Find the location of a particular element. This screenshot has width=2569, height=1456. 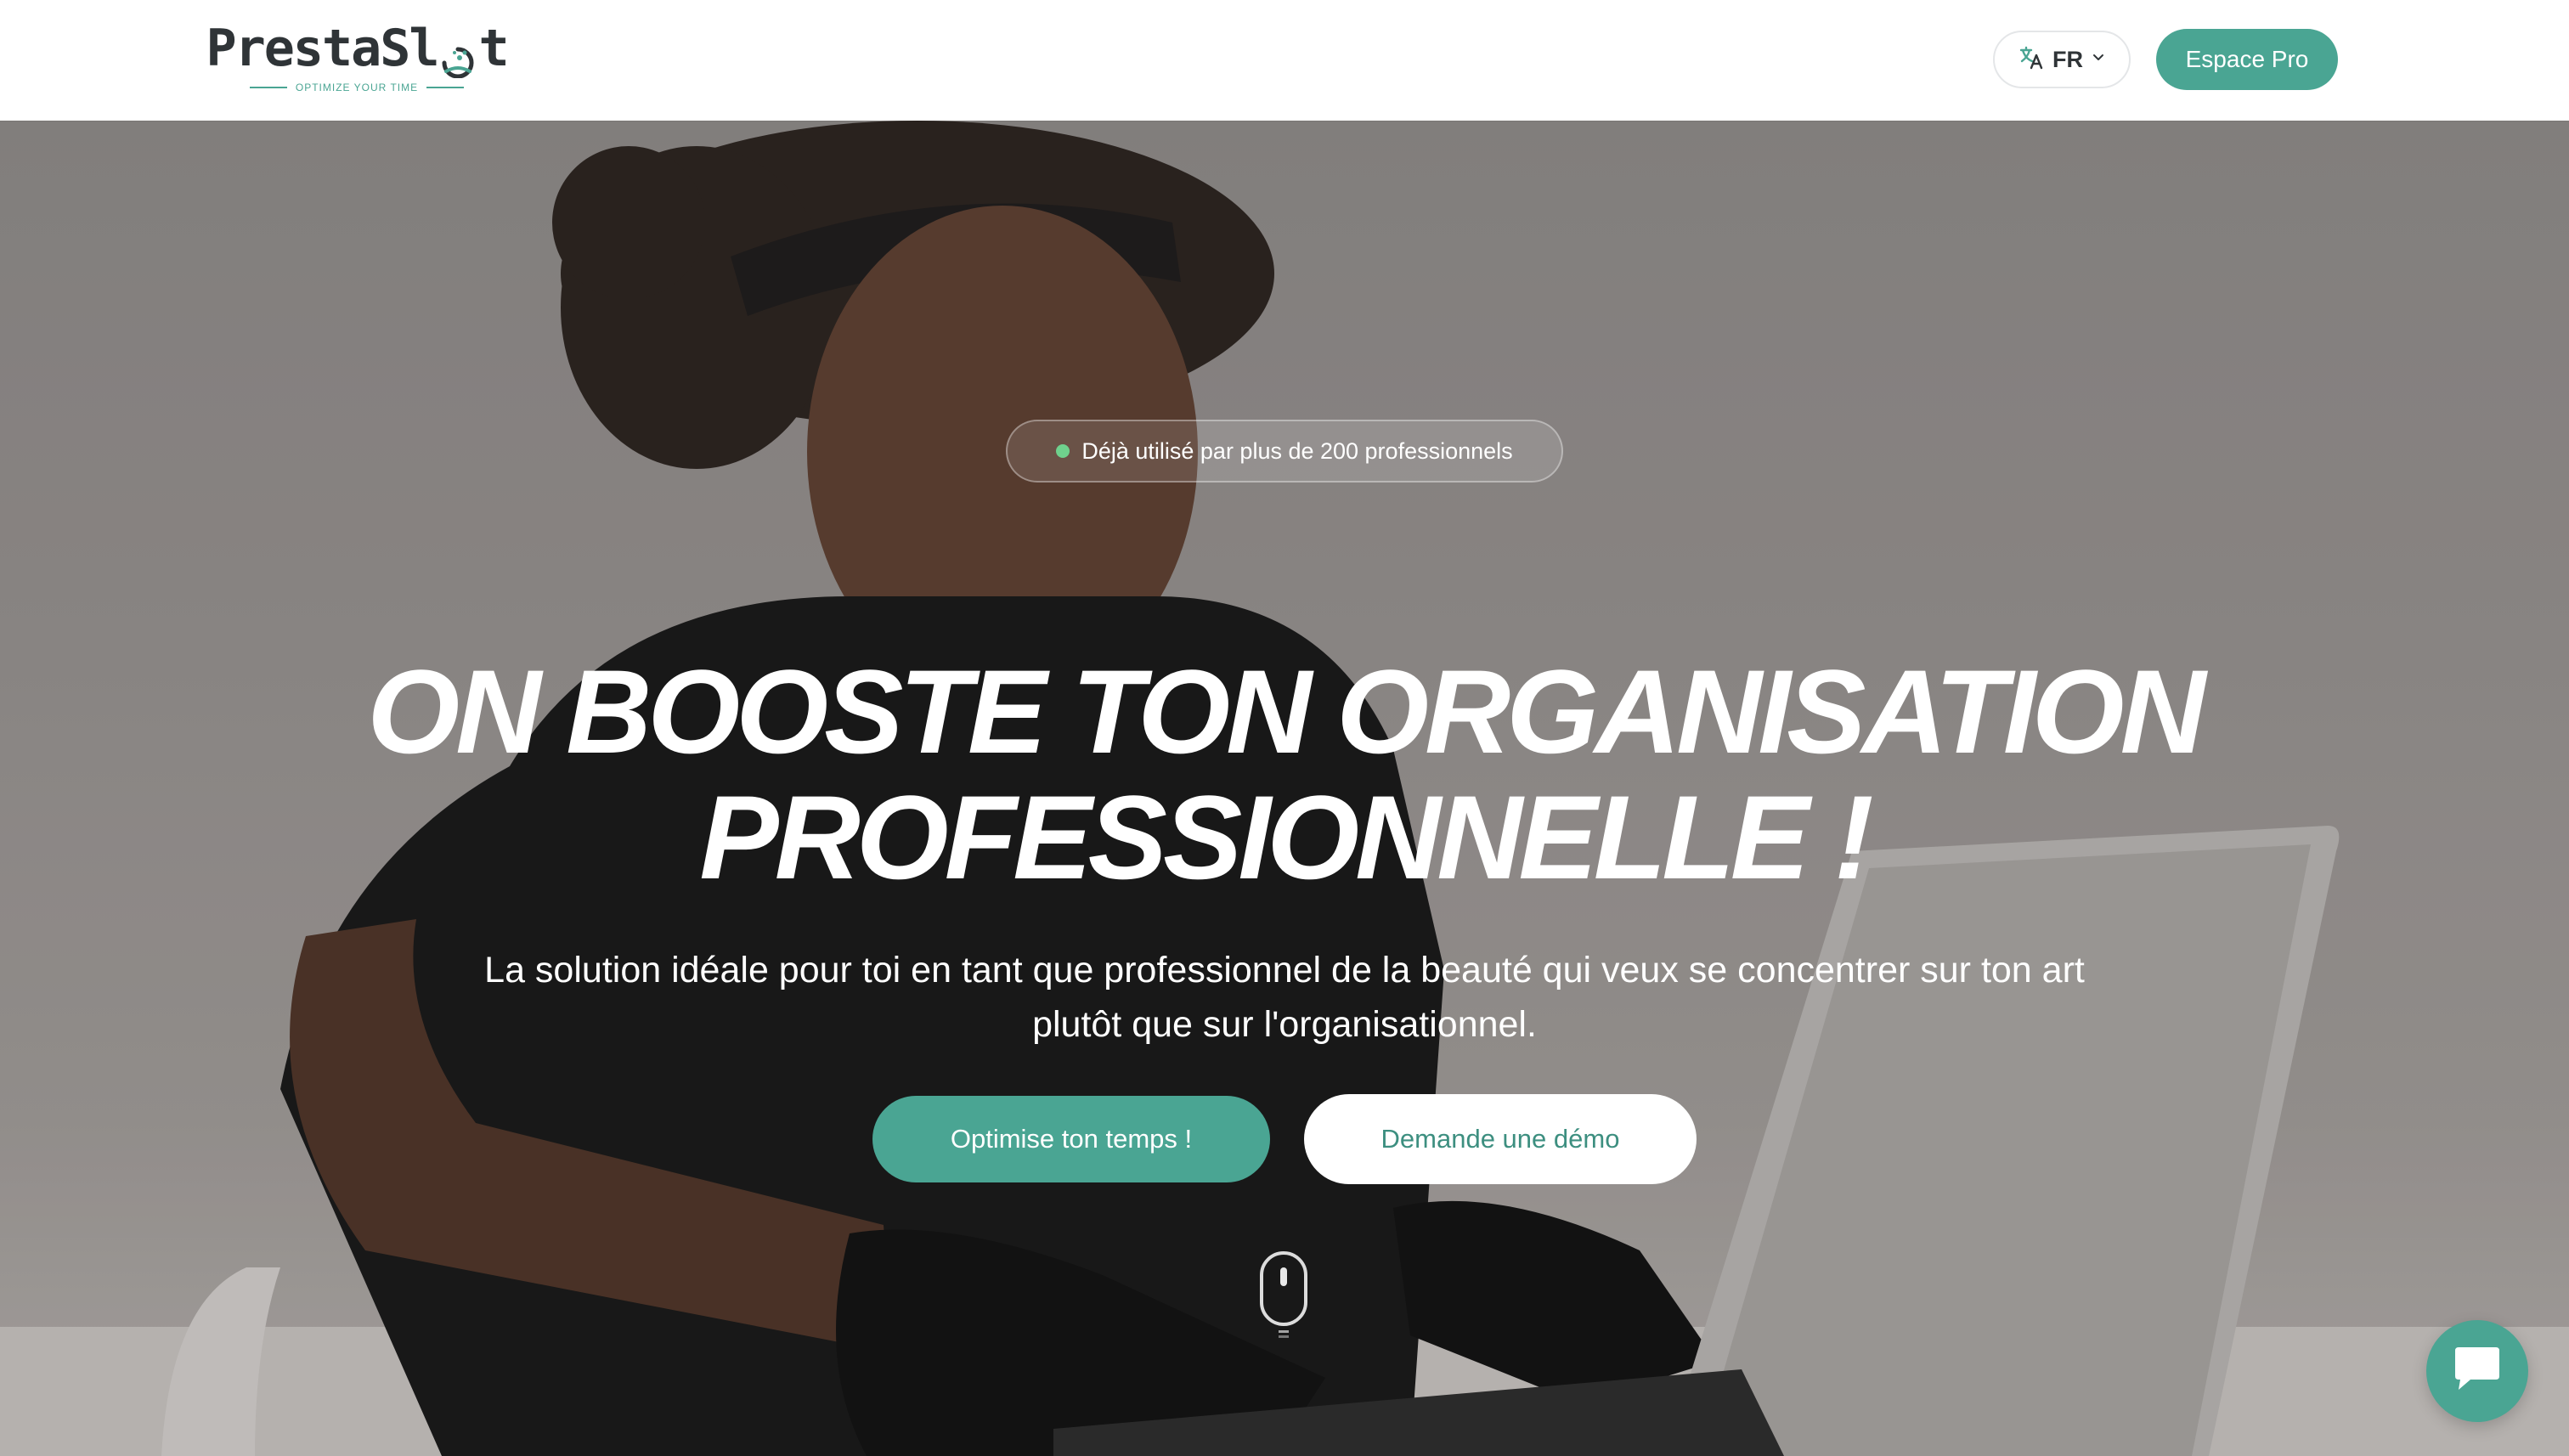

tagline-line-right is located at coordinates (446, 87).